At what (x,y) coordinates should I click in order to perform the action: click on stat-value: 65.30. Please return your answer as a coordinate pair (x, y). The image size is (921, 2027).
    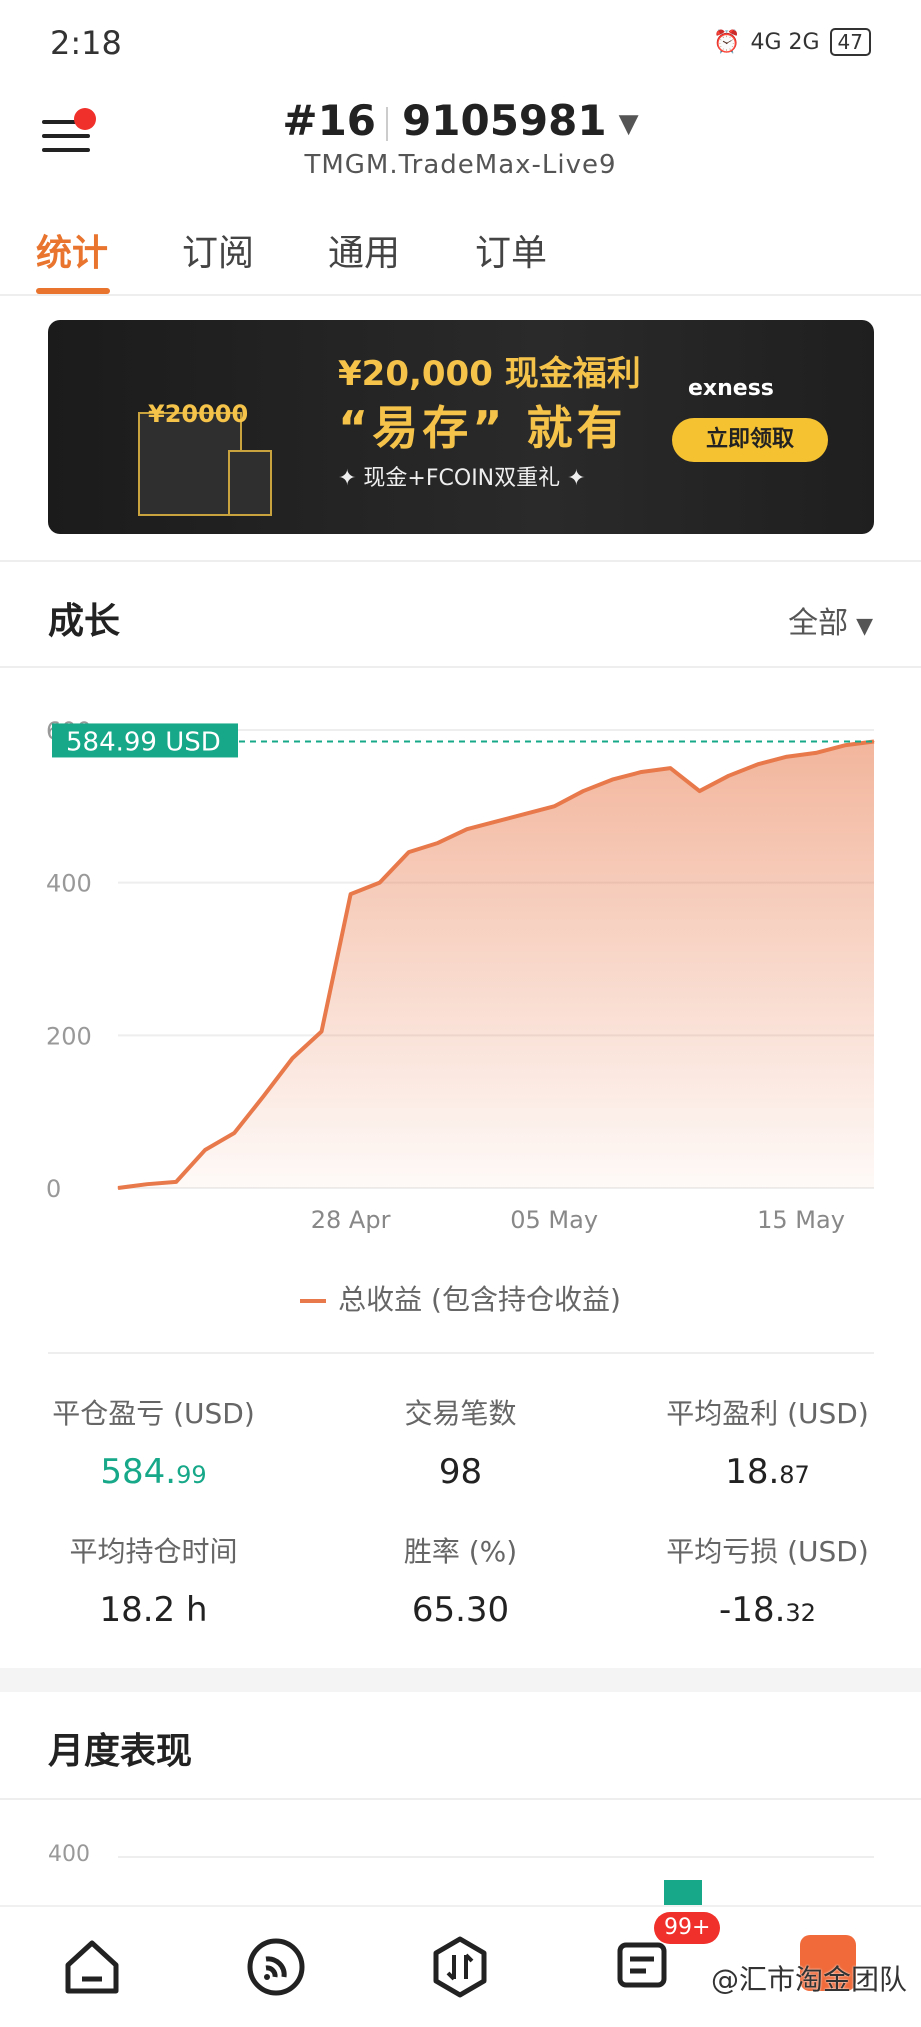
    Looking at the image, I should click on (460, 1610).